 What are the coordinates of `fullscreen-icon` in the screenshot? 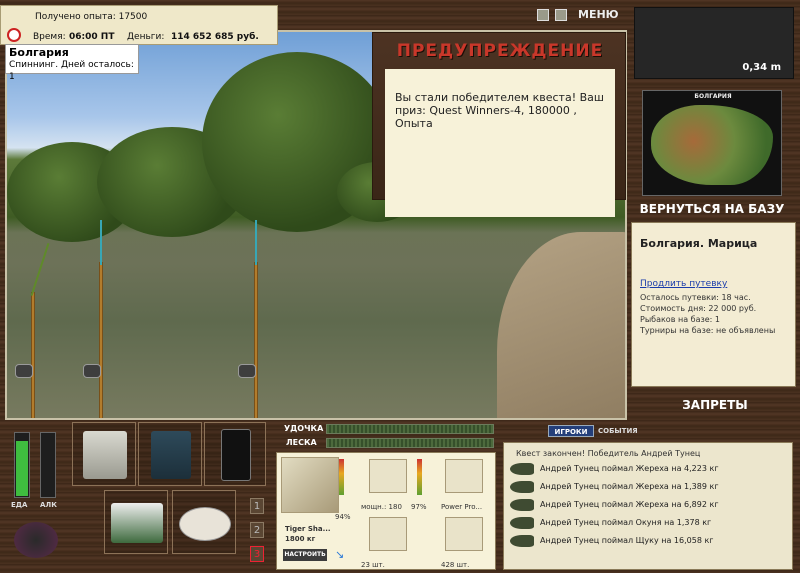 It's located at (561, 15).